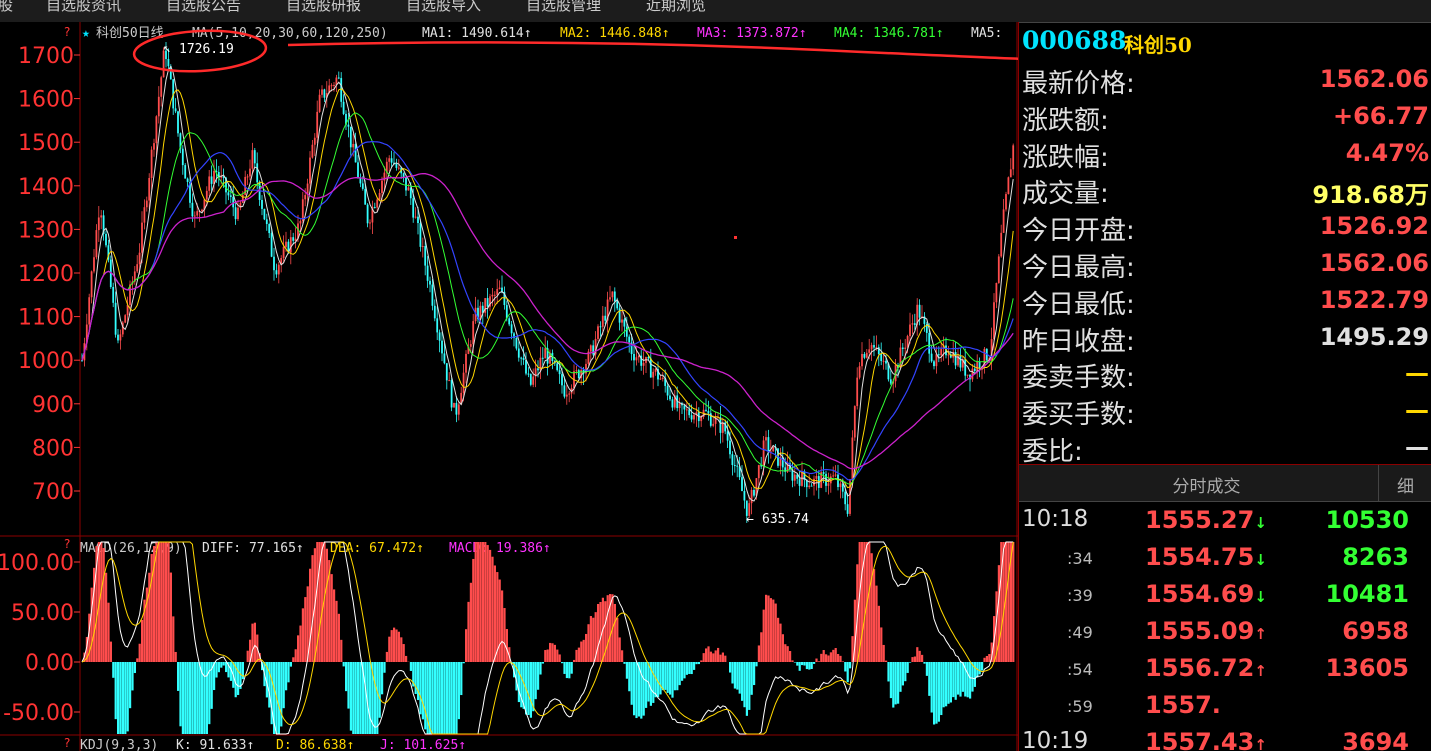 The image size is (1431, 751). I want to click on tab-research: 自选股研报, so click(323, 7).